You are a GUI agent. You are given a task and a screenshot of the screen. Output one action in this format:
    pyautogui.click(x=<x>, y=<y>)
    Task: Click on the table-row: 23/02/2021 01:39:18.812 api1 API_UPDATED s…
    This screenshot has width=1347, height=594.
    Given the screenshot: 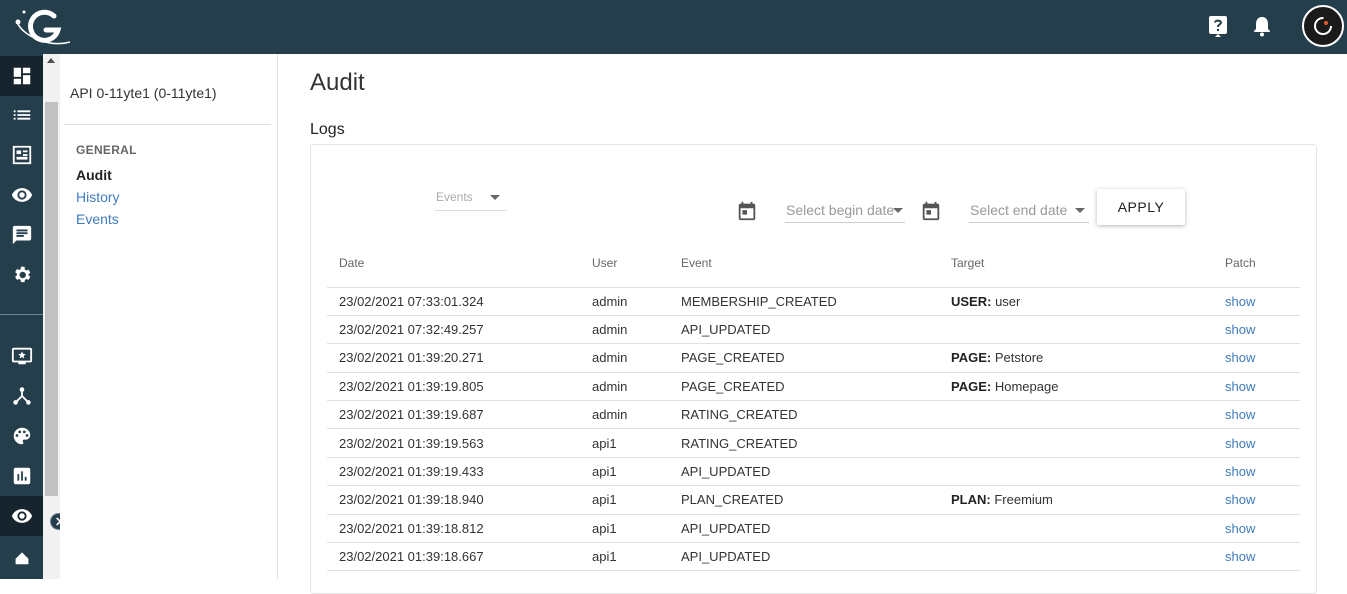 What is the action you would take?
    pyautogui.click(x=813, y=529)
    